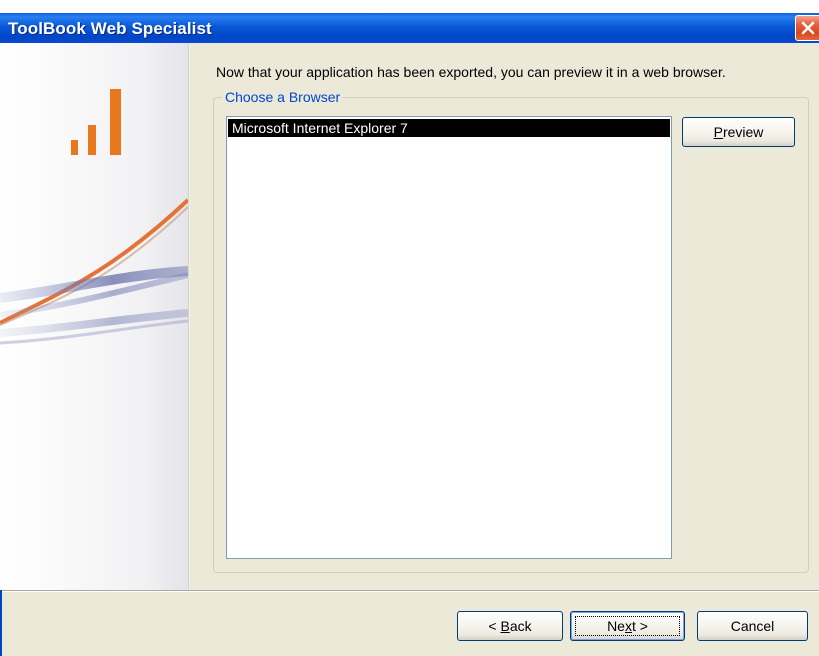 The height and width of the screenshot is (656, 819). I want to click on close-button, so click(807, 28).